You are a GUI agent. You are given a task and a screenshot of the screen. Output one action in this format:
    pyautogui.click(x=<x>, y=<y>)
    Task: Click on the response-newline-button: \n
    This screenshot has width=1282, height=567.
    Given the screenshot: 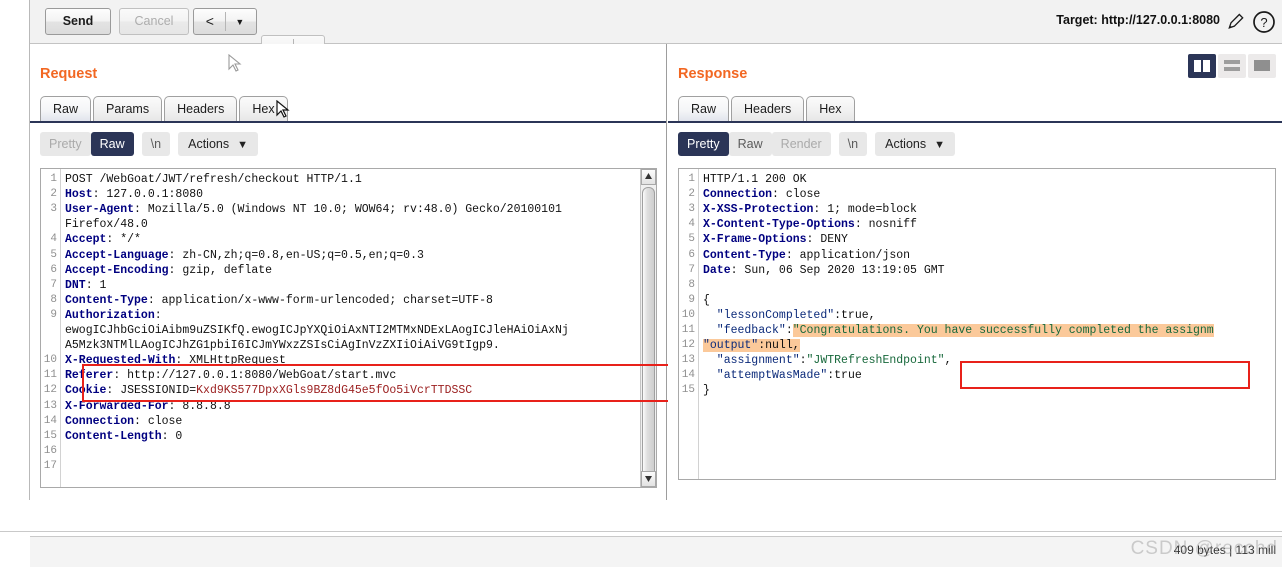 What is the action you would take?
    pyautogui.click(x=853, y=144)
    